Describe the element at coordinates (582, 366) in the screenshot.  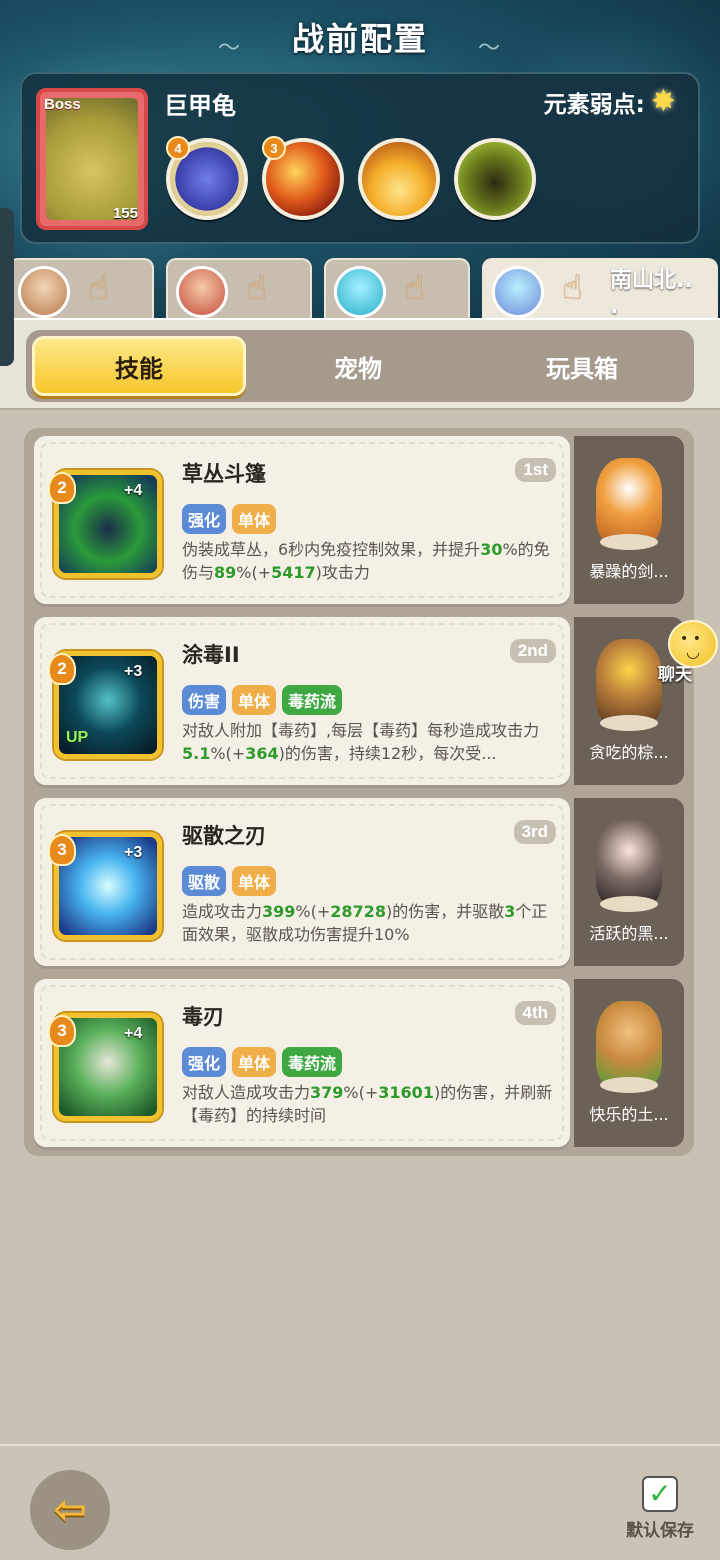
I see `tab-toybox: 玩具箱` at that location.